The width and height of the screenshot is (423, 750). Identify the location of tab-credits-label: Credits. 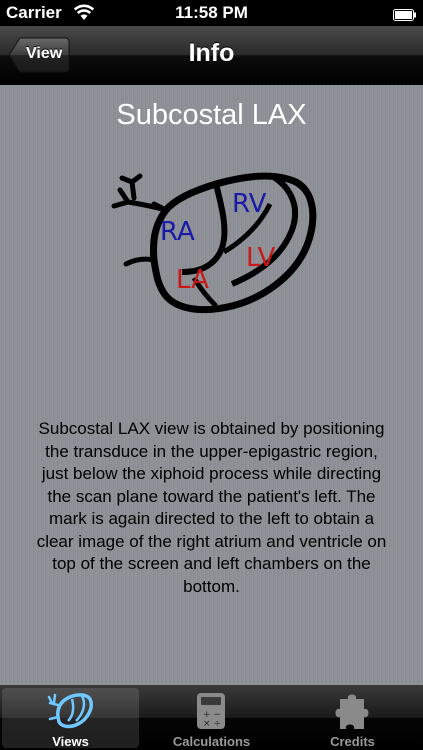
(352, 741).